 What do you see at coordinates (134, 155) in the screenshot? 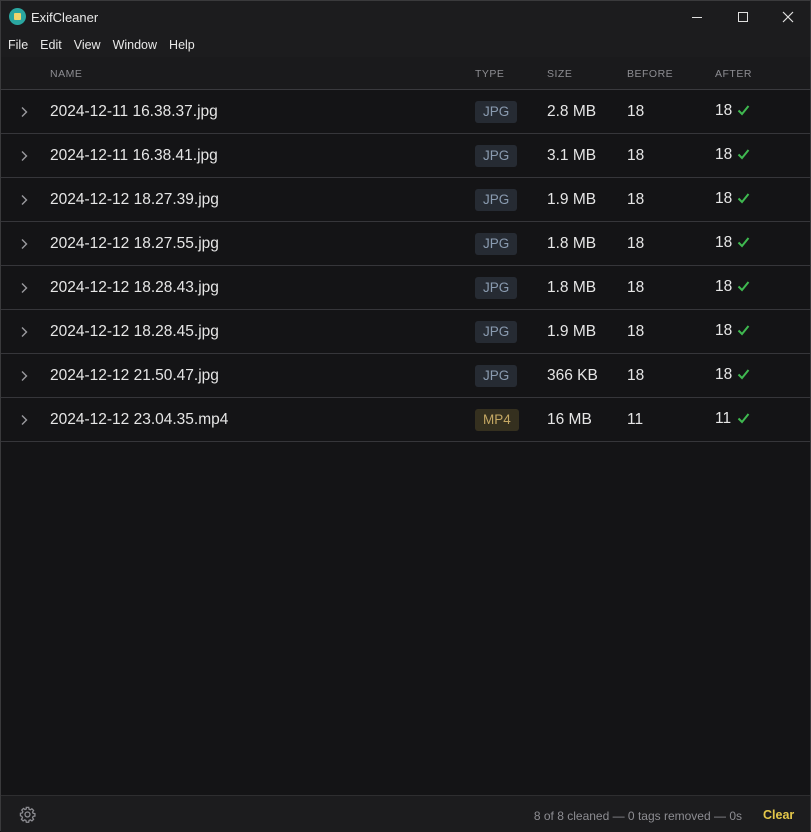
I see `file-name: 2024-12-11 16.38.41.jpg` at bounding box center [134, 155].